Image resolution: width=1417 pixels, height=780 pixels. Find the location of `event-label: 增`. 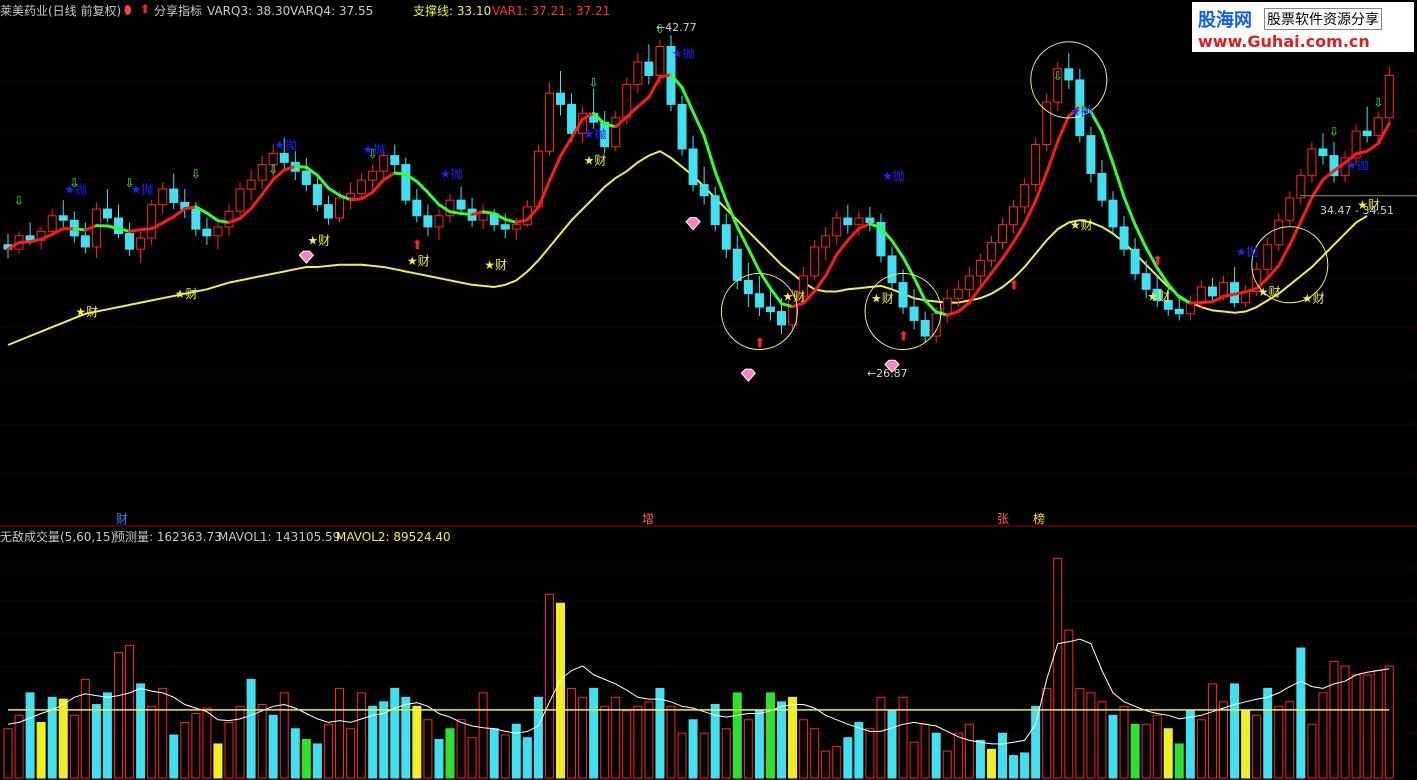

event-label: 增 is located at coordinates (648, 519).